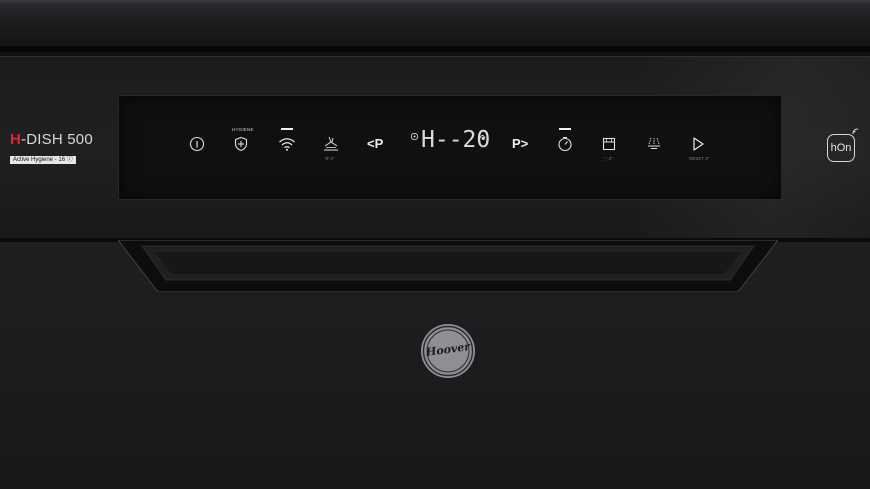 Image resolution: width=870 pixels, height=489 pixels. What do you see at coordinates (51, 149) in the screenshot?
I see `brand-badge: H-DISH 500 Active Hygiene - 16 ⓘ` at bounding box center [51, 149].